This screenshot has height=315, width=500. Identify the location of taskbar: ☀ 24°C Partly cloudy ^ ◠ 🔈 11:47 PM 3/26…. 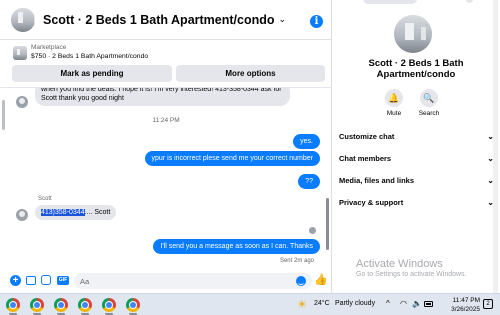
(250, 304).